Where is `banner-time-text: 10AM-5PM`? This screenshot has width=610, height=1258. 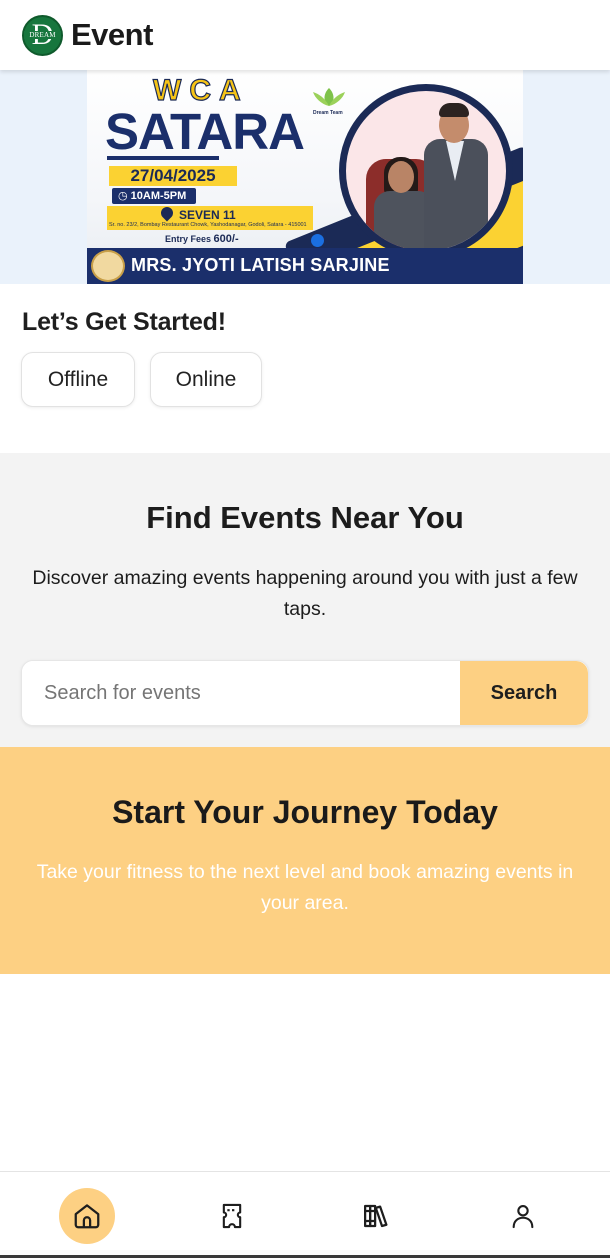
banner-time-text: 10AM-5PM is located at coordinates (158, 196).